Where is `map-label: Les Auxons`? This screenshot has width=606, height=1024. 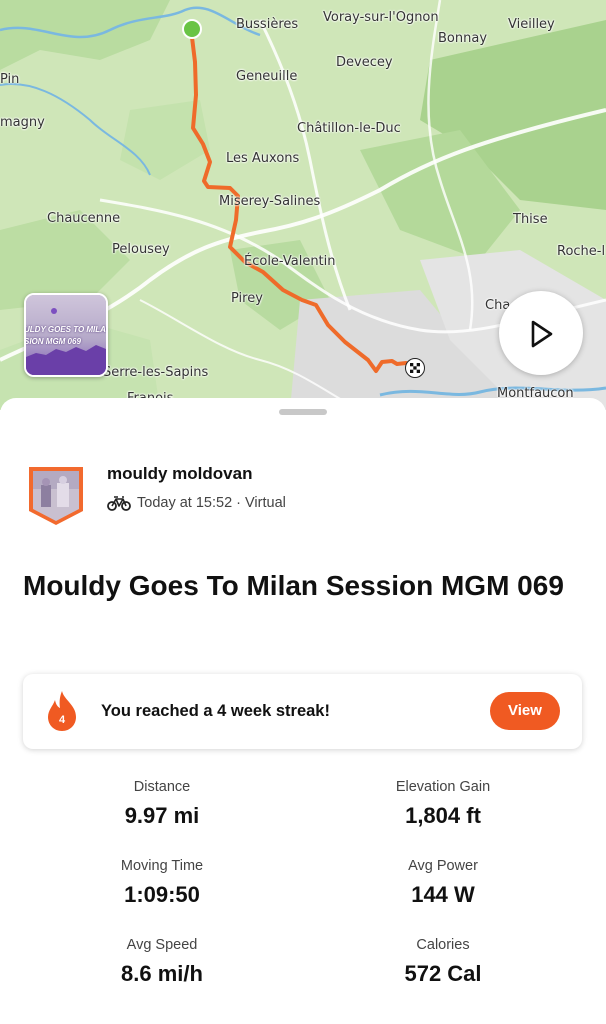
map-label: Les Auxons is located at coordinates (263, 158).